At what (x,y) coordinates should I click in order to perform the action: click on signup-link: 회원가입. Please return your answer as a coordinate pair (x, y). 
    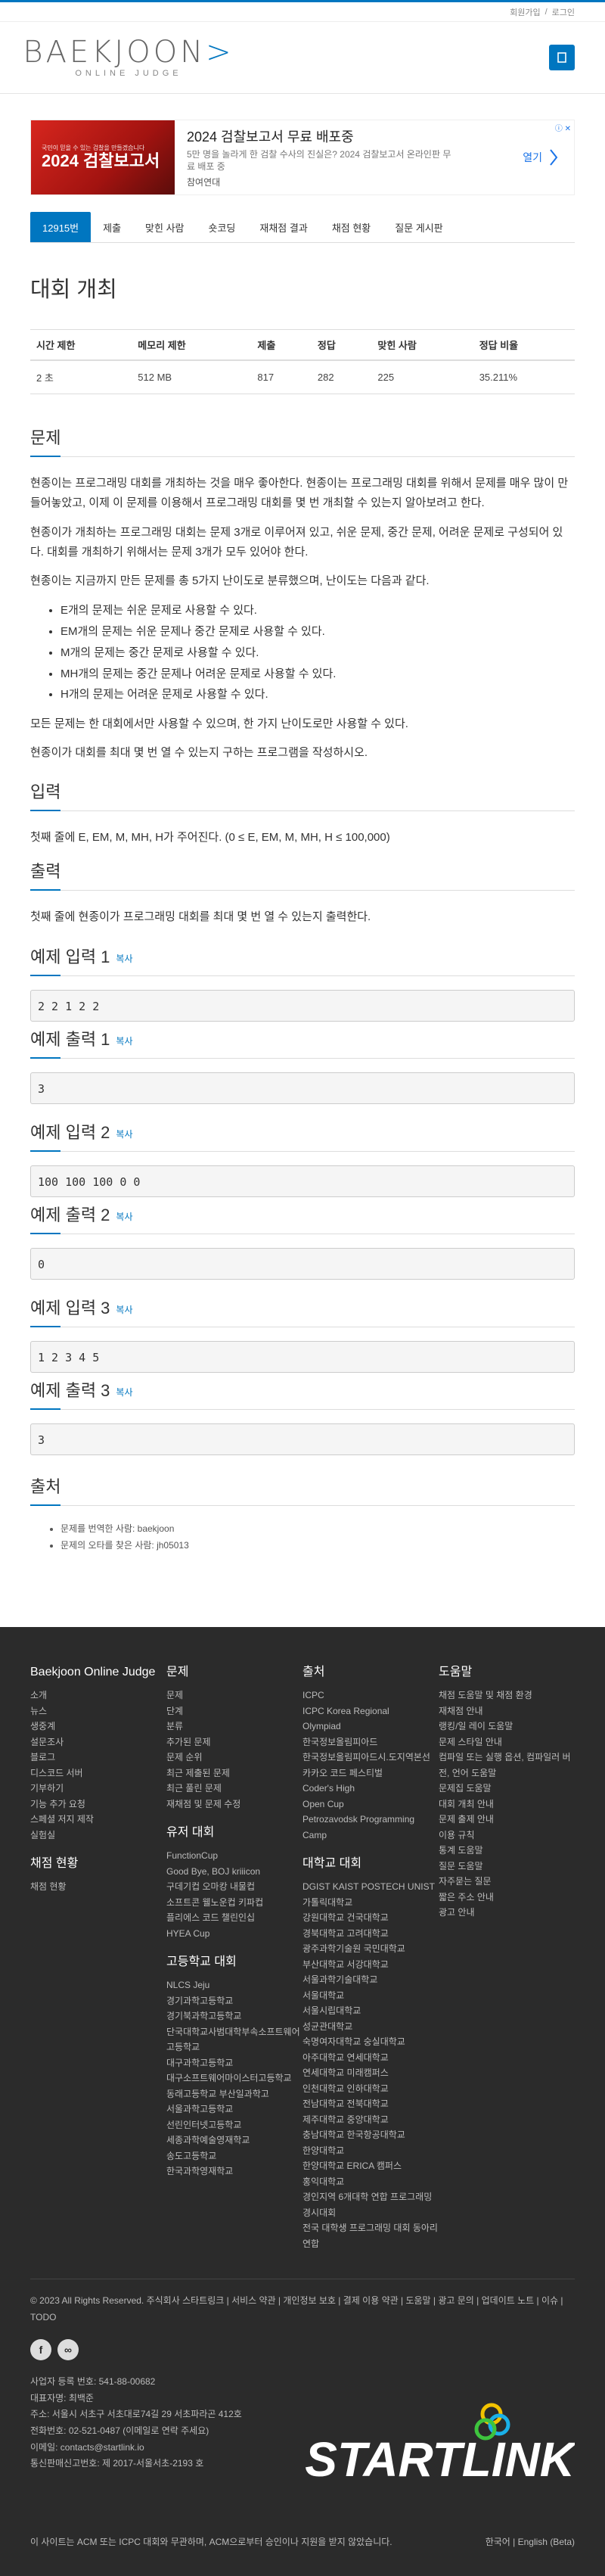
    Looking at the image, I should click on (525, 12).